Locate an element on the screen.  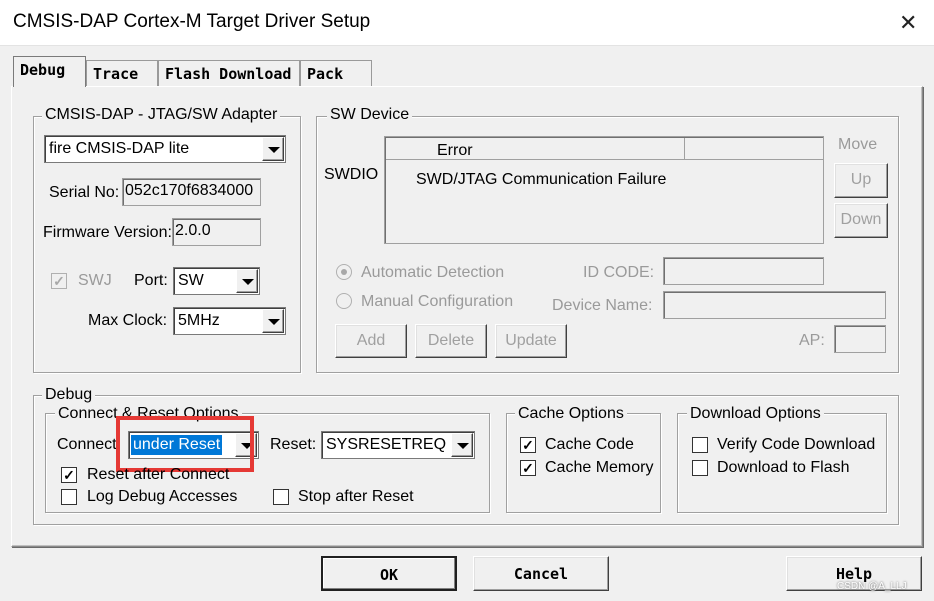
error-row-value: SWD/JTAG Communication Failure is located at coordinates (541, 179).